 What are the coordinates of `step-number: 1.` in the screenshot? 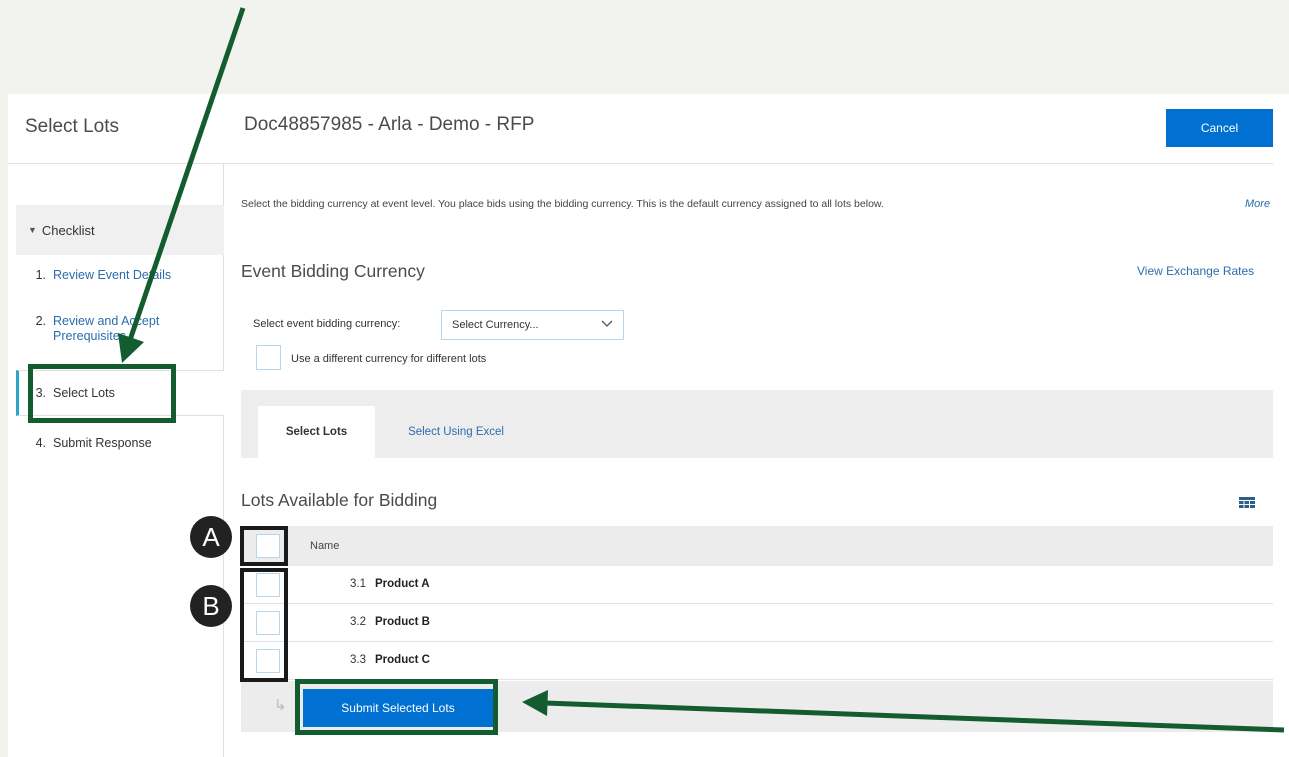 It's located at (40, 275).